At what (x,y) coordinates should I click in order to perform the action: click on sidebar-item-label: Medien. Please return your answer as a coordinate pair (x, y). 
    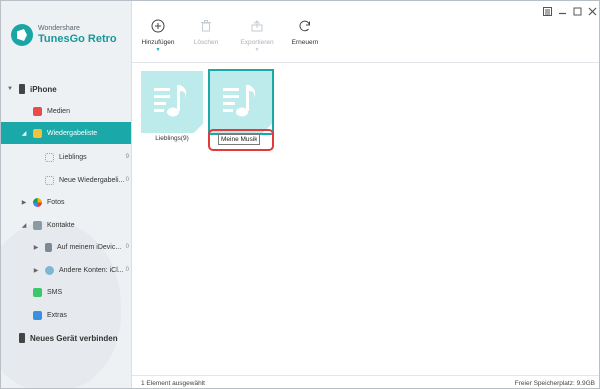
    Looking at the image, I should click on (58, 111).